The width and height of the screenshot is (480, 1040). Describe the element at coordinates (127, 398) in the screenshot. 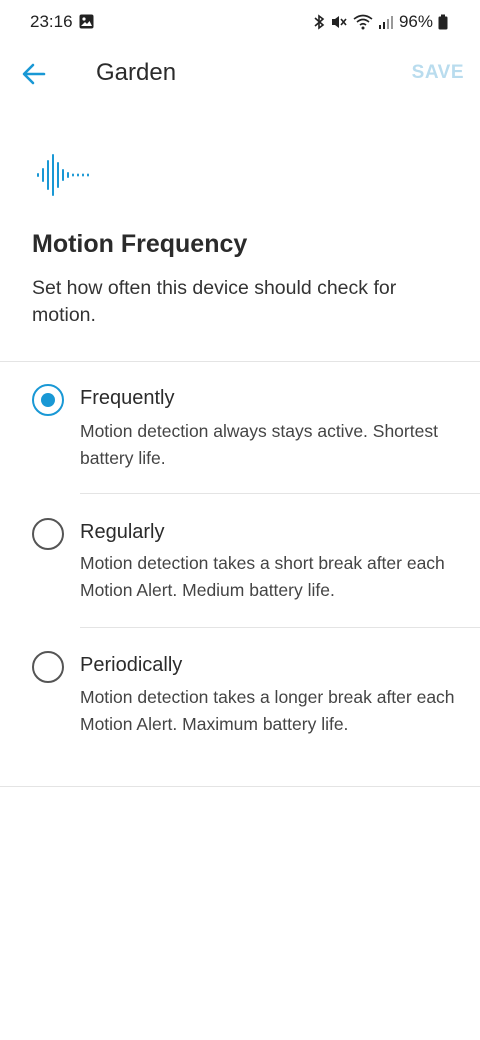

I see `option-title: Frequently` at that location.